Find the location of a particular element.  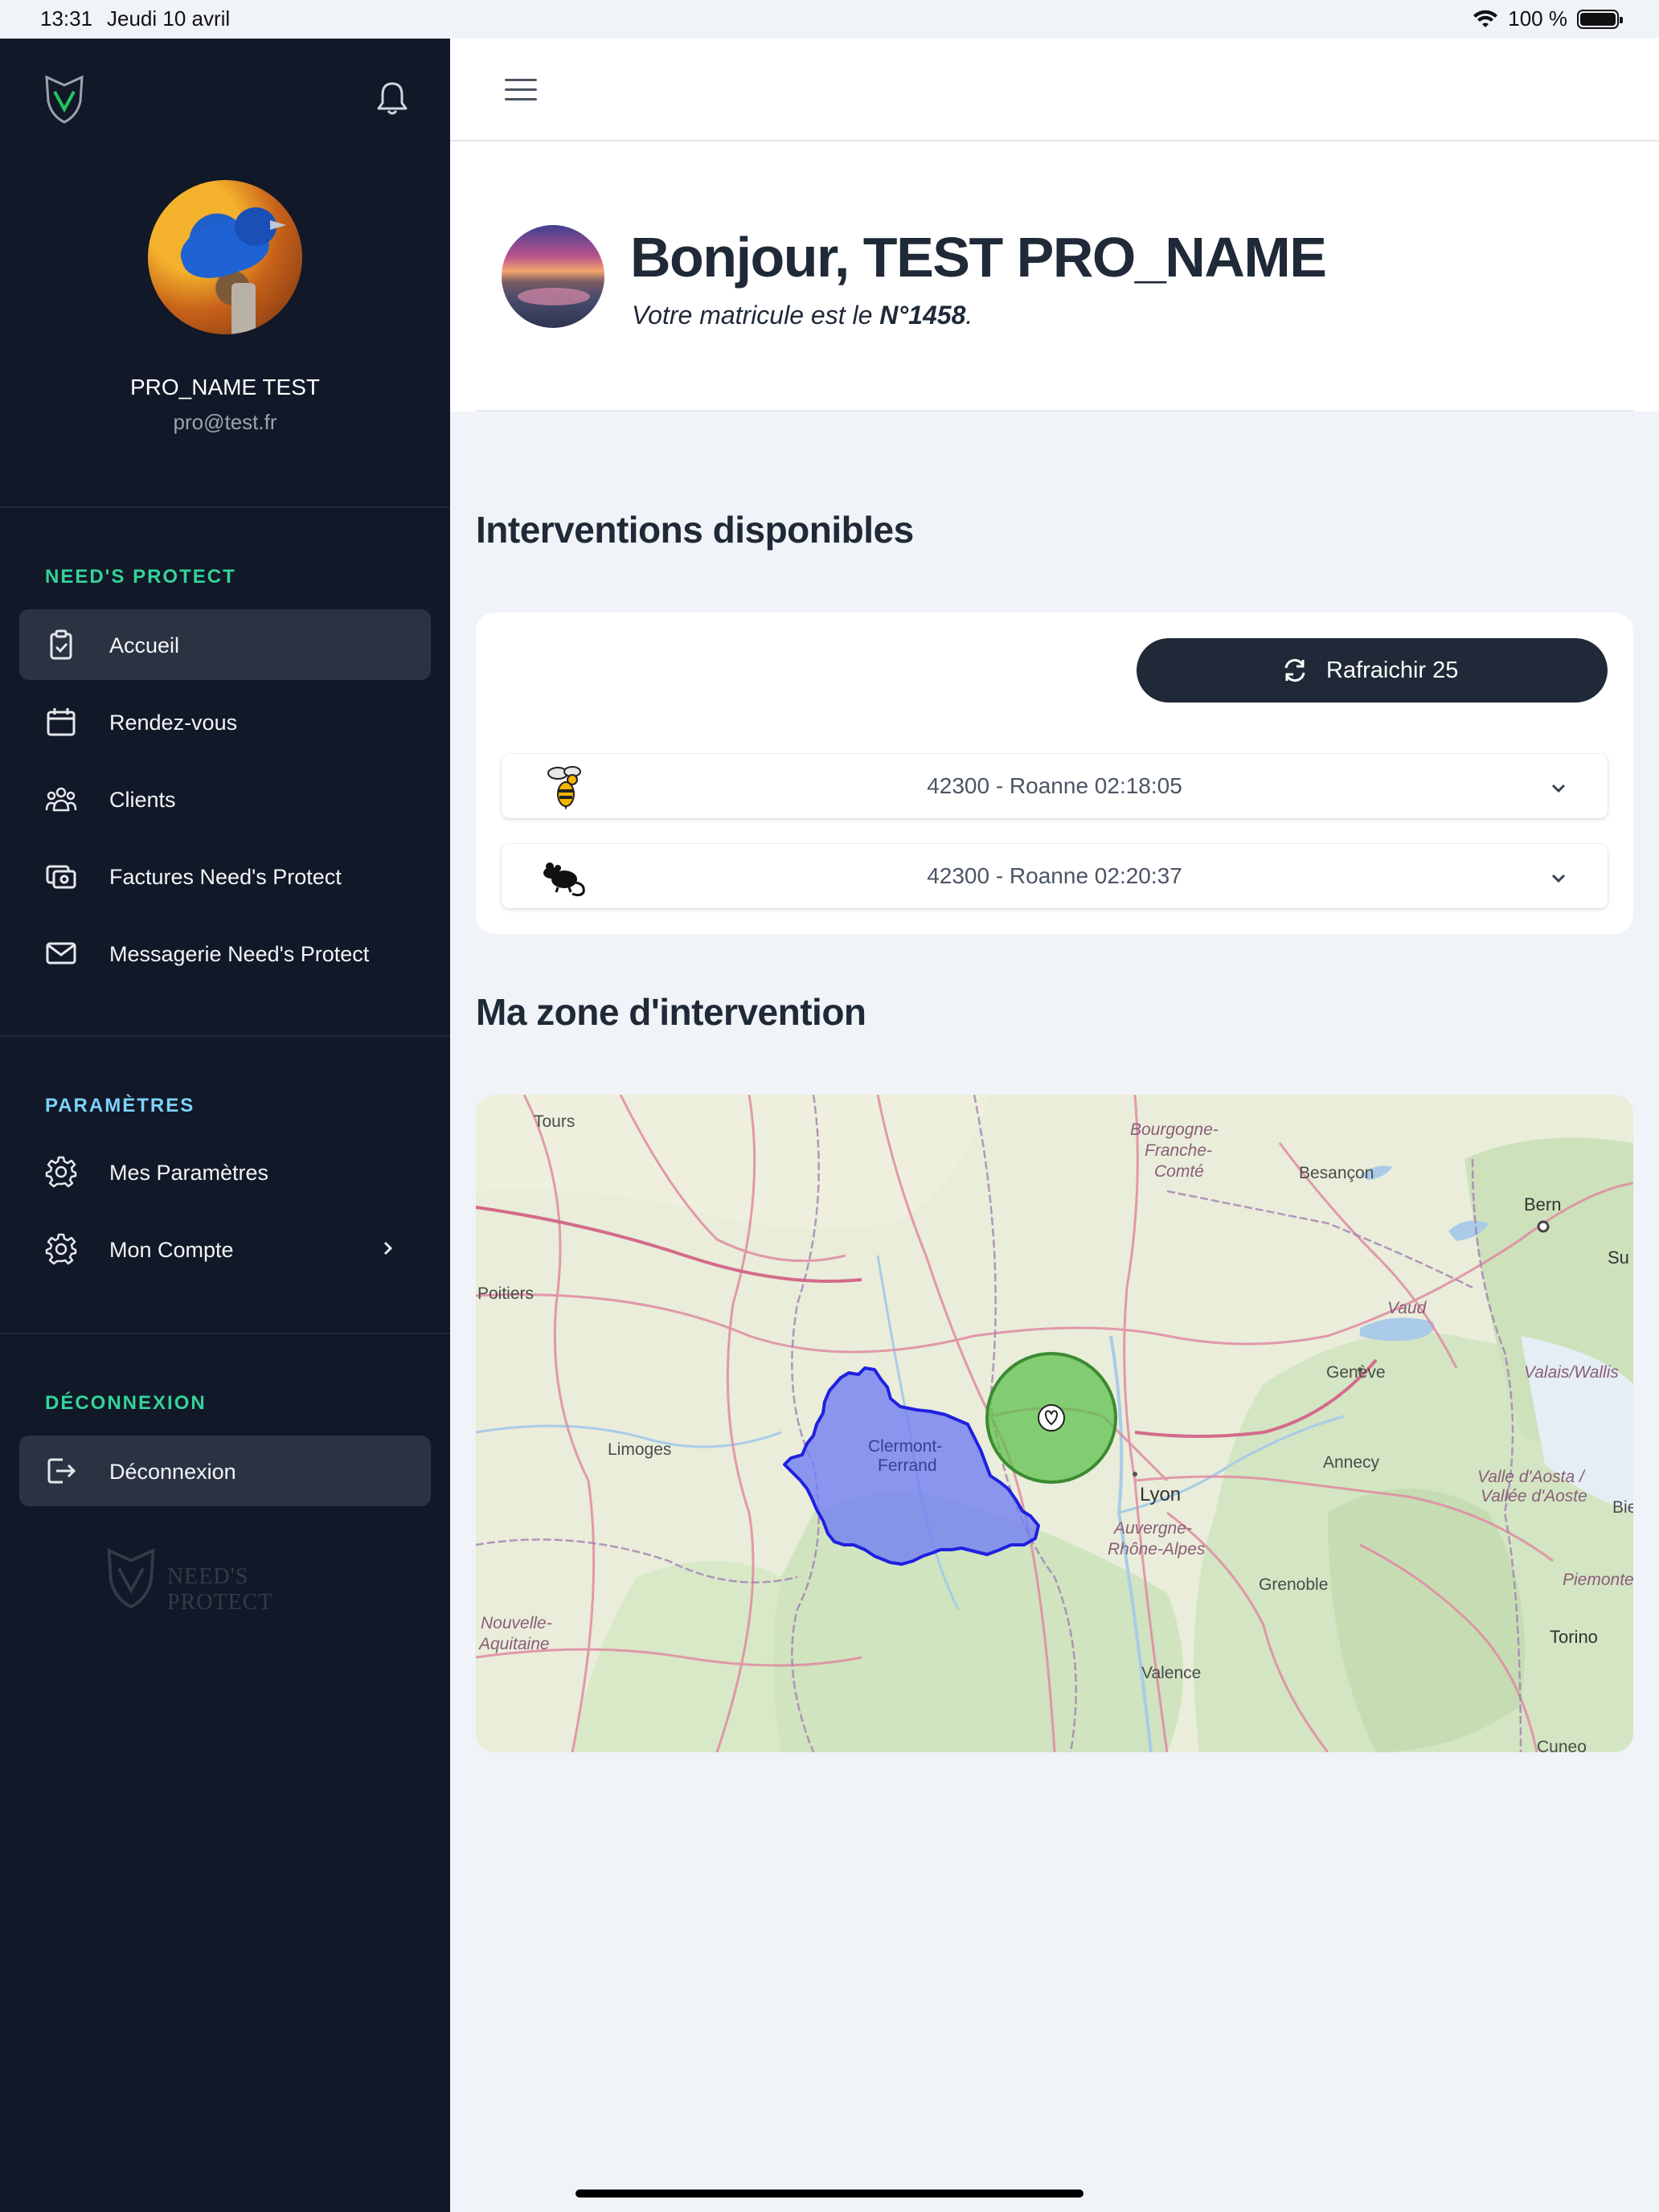

map-label: Auvergne- is located at coordinates (1153, 1528).